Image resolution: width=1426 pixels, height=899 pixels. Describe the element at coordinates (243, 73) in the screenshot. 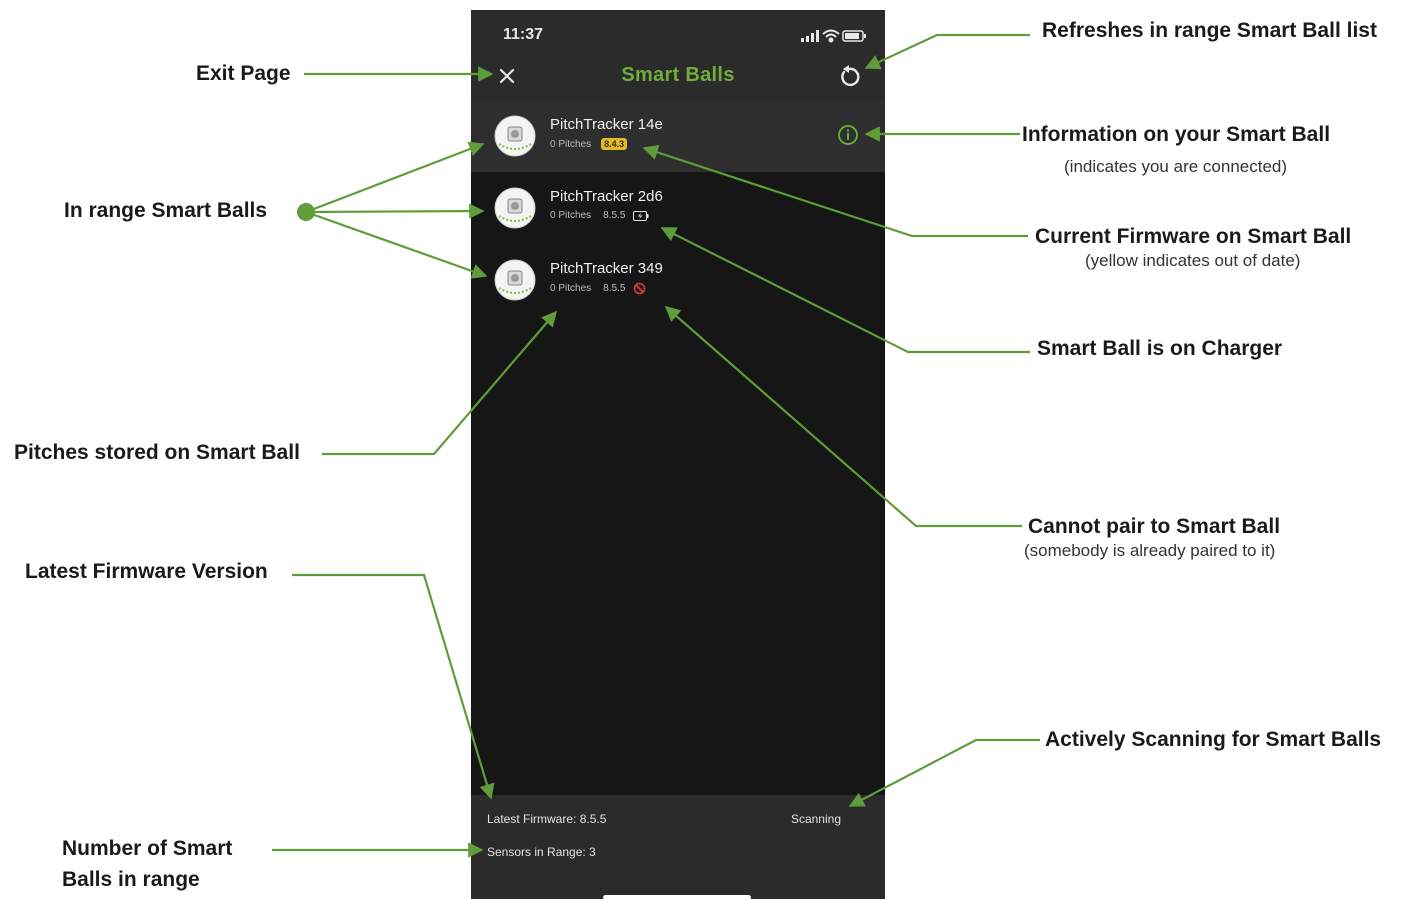

I see `annotation-exit-page: Exit Page` at that location.